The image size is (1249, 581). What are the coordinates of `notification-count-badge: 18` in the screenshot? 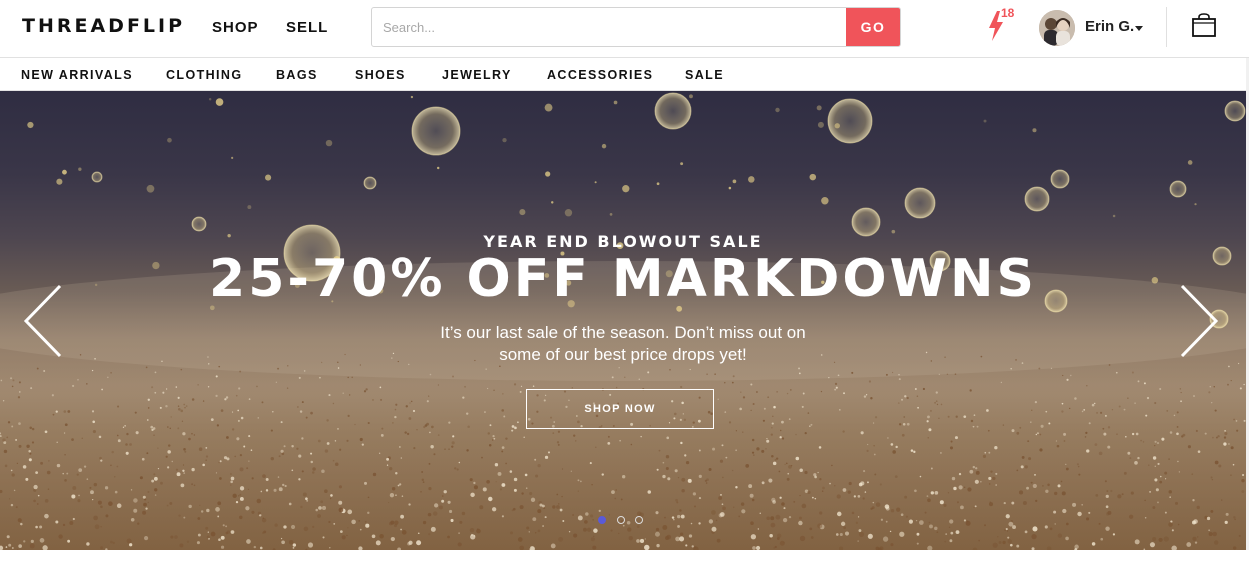 It's located at (1008, 13).